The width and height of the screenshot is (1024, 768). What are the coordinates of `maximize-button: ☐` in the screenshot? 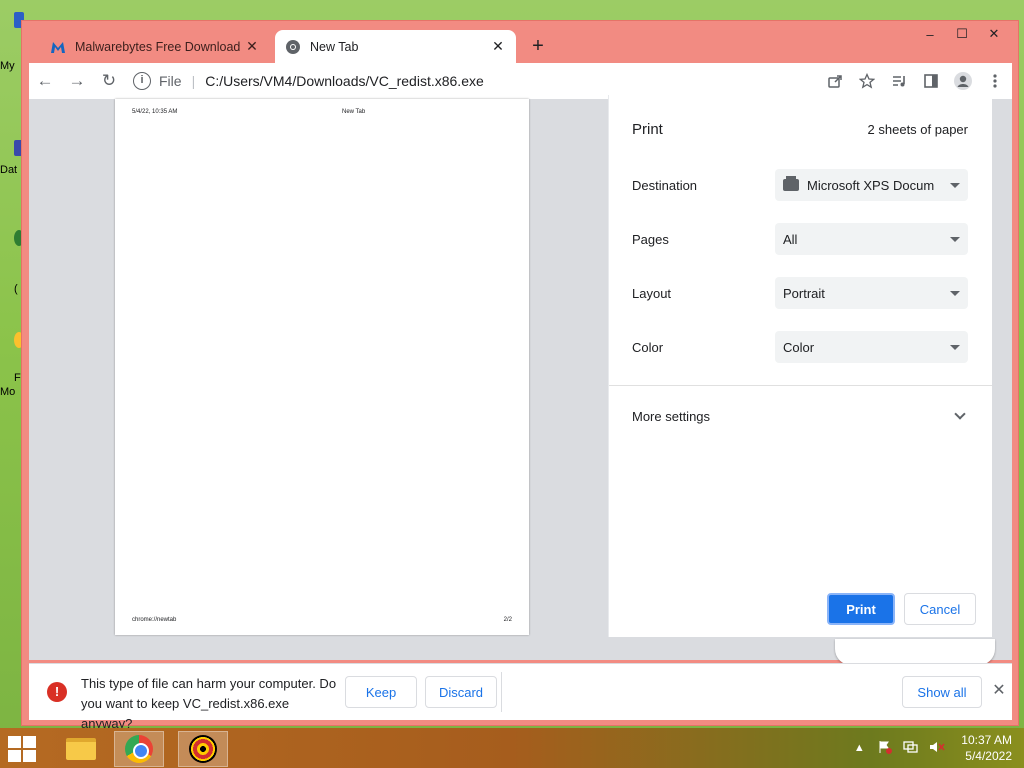 It's located at (962, 34).